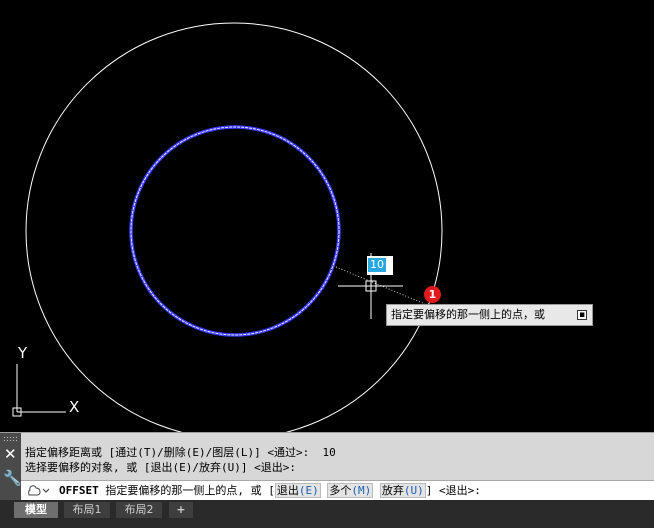 Image resolution: width=654 pixels, height=528 pixels. What do you see at coordinates (12, 478) in the screenshot?
I see `wrench-icon: 🔧` at bounding box center [12, 478].